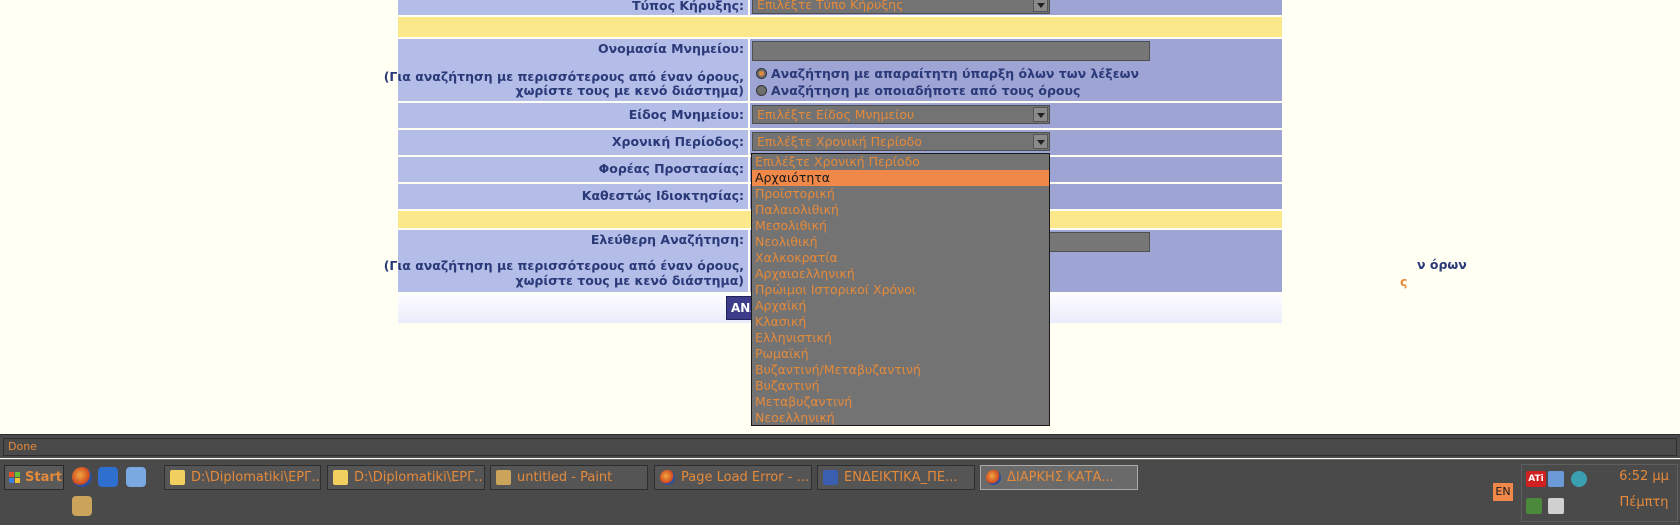 The height and width of the screenshot is (525, 1680). Describe the element at coordinates (108, 477) in the screenshot. I see `internet-explorer-quicklaunch-icon` at that location.